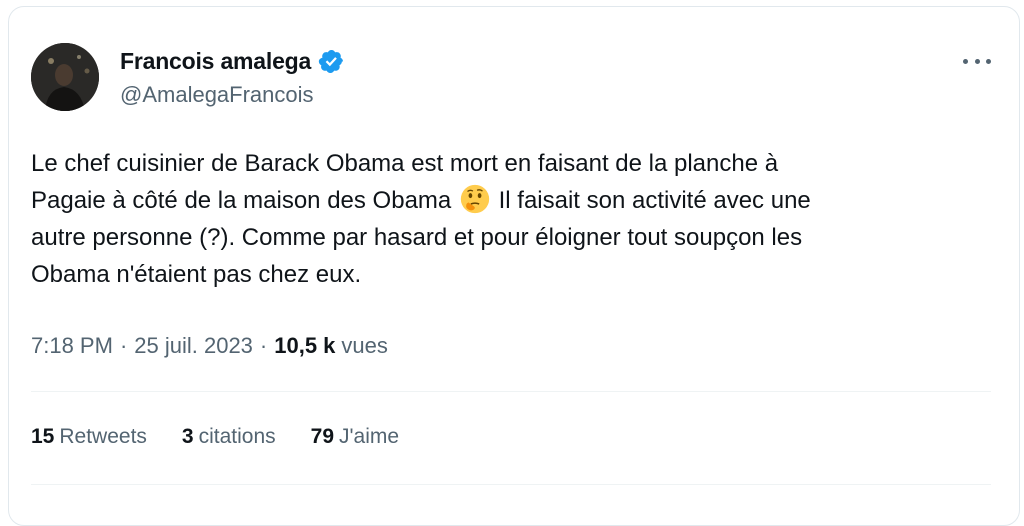 This screenshot has height=526, width=1024. I want to click on tweet-date: 25 juil. 2023, so click(193, 346).